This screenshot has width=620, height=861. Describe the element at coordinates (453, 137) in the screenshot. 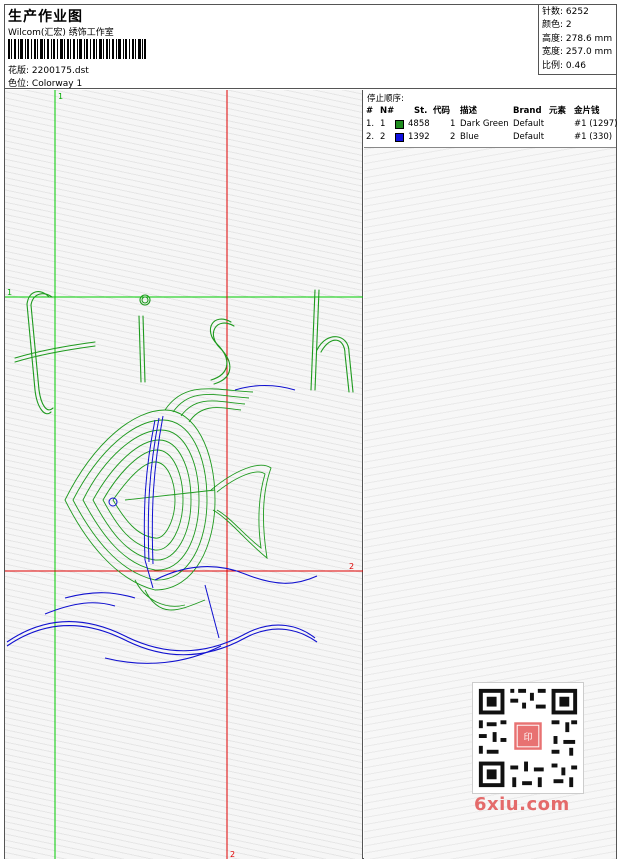

I see `row-code: 2` at that location.